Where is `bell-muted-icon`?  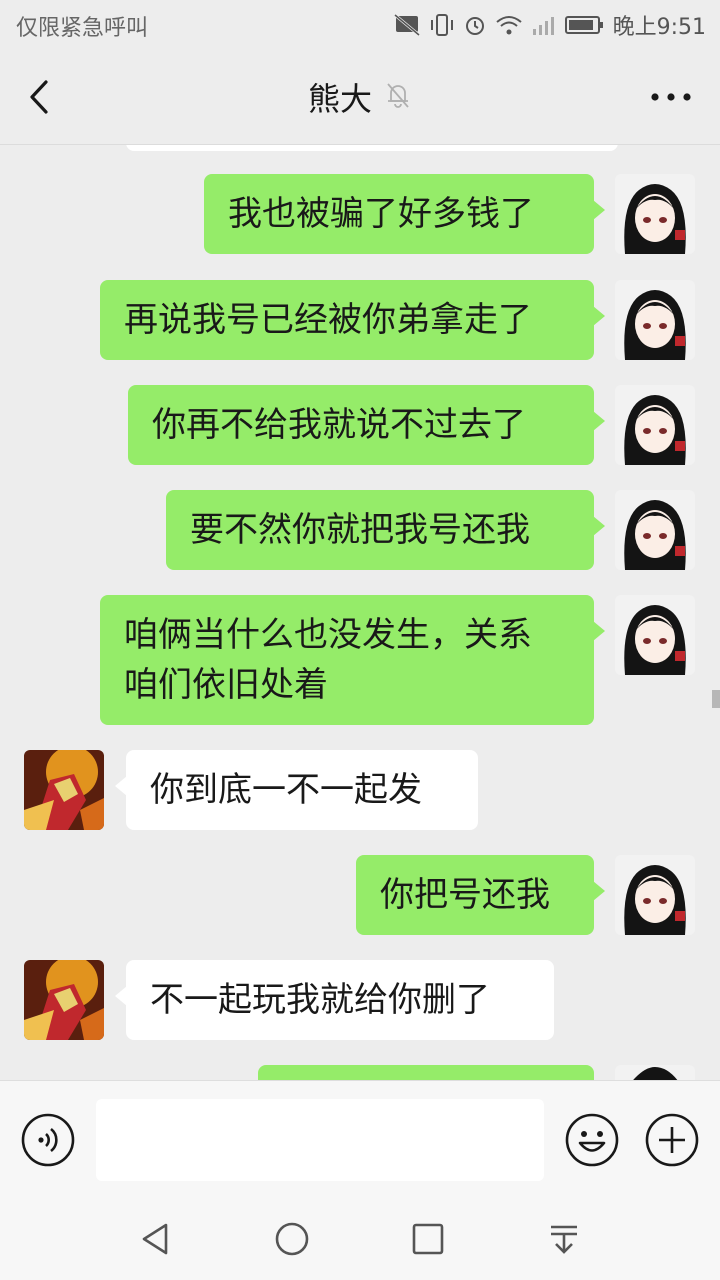 bell-muted-icon is located at coordinates (398, 97).